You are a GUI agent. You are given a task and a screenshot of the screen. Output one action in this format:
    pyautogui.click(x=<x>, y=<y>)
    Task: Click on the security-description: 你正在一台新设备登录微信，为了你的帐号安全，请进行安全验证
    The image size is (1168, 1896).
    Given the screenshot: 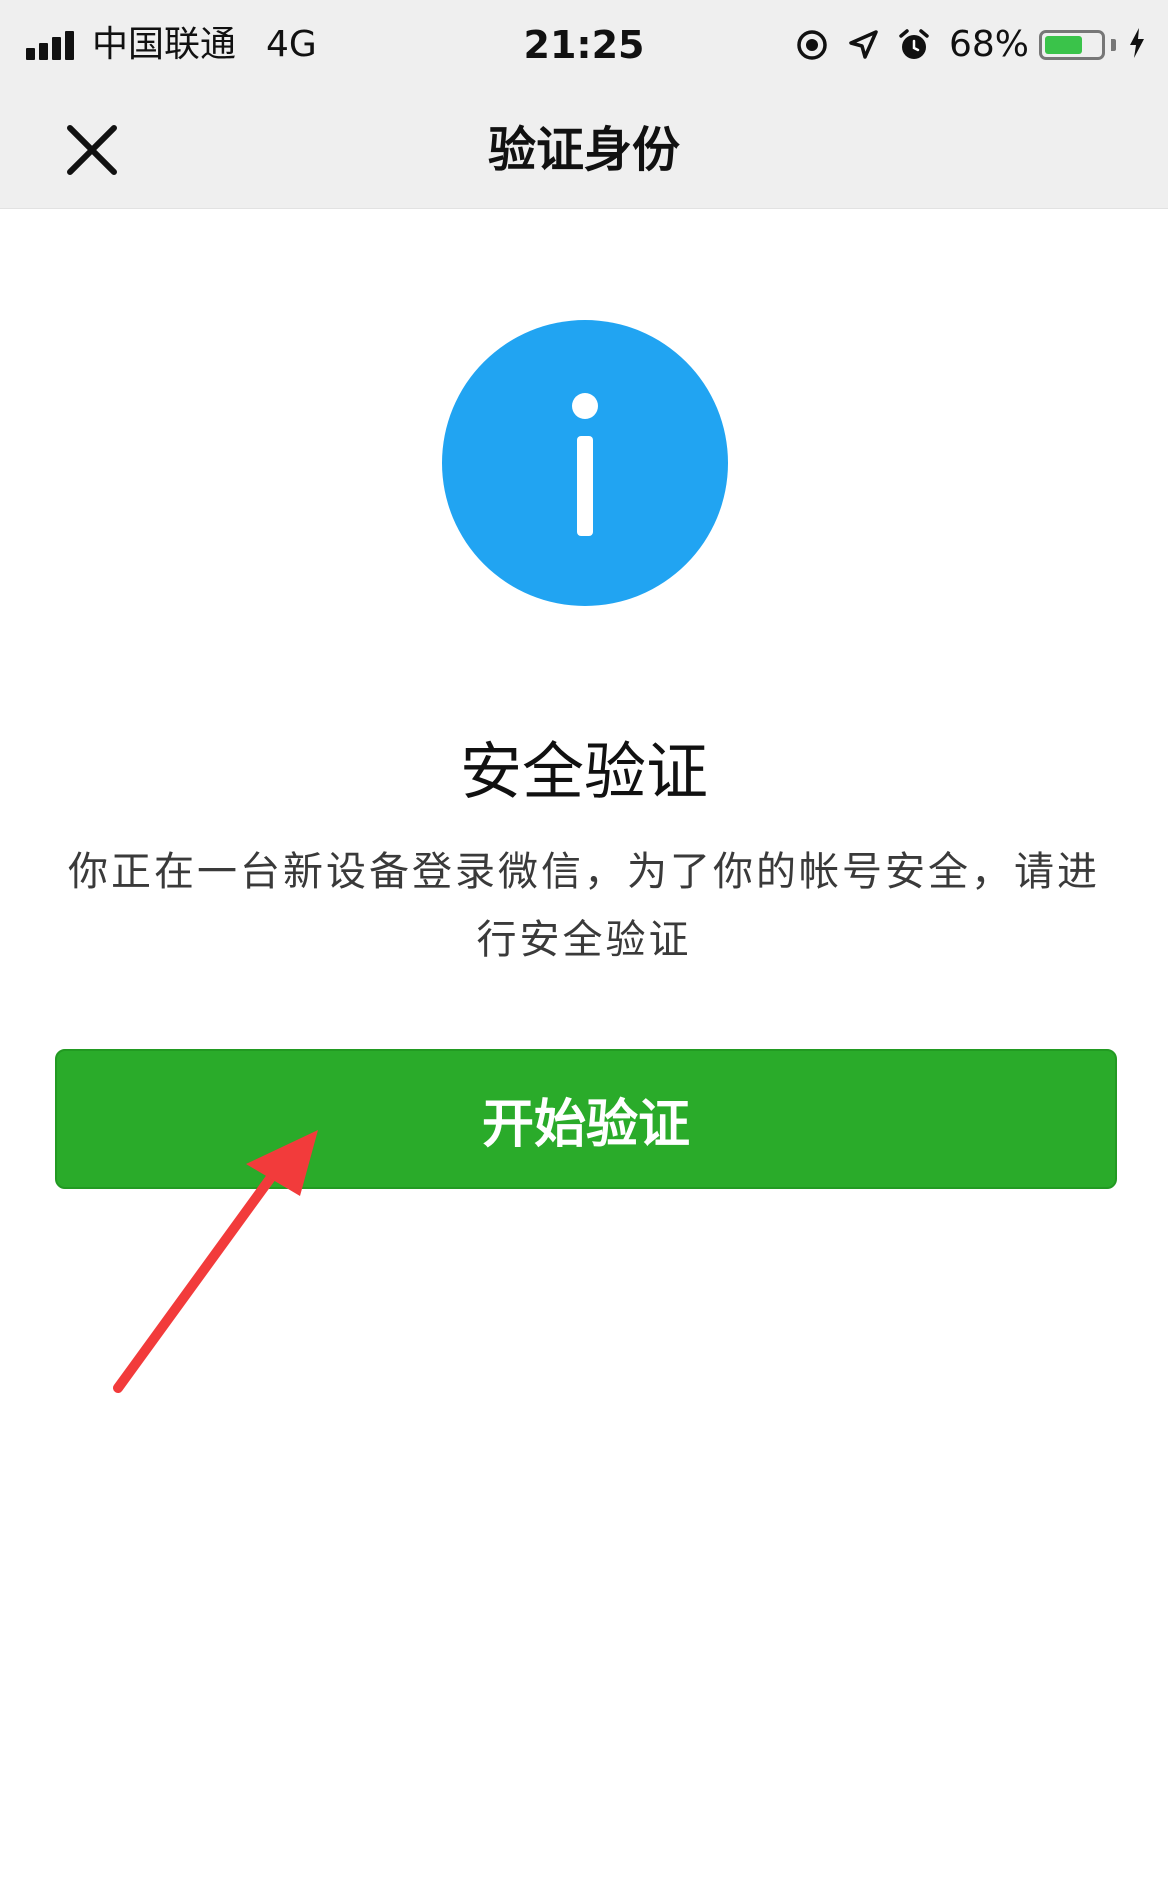 What is the action you would take?
    pyautogui.click(x=584, y=906)
    